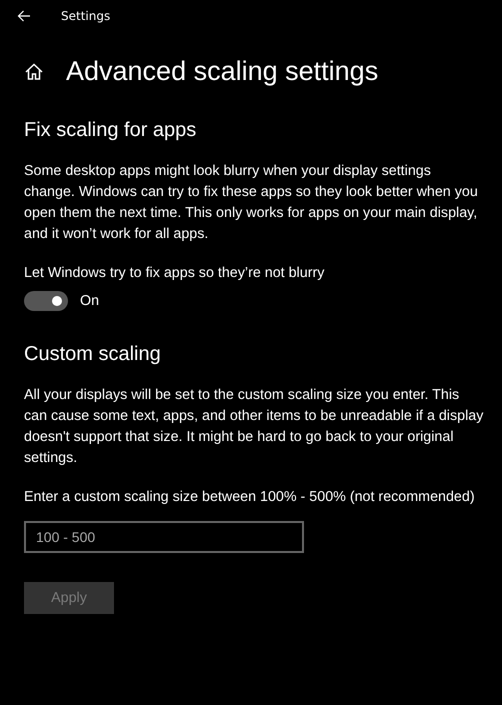  I want to click on home-icon, so click(34, 72).